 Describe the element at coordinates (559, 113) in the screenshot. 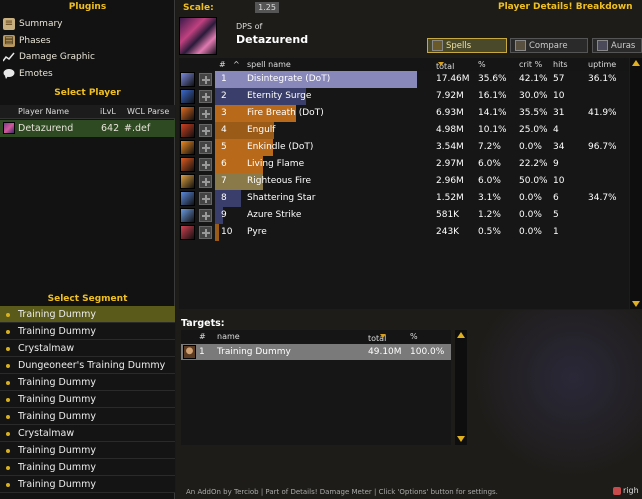

I see `spell-hits: 31` at that location.